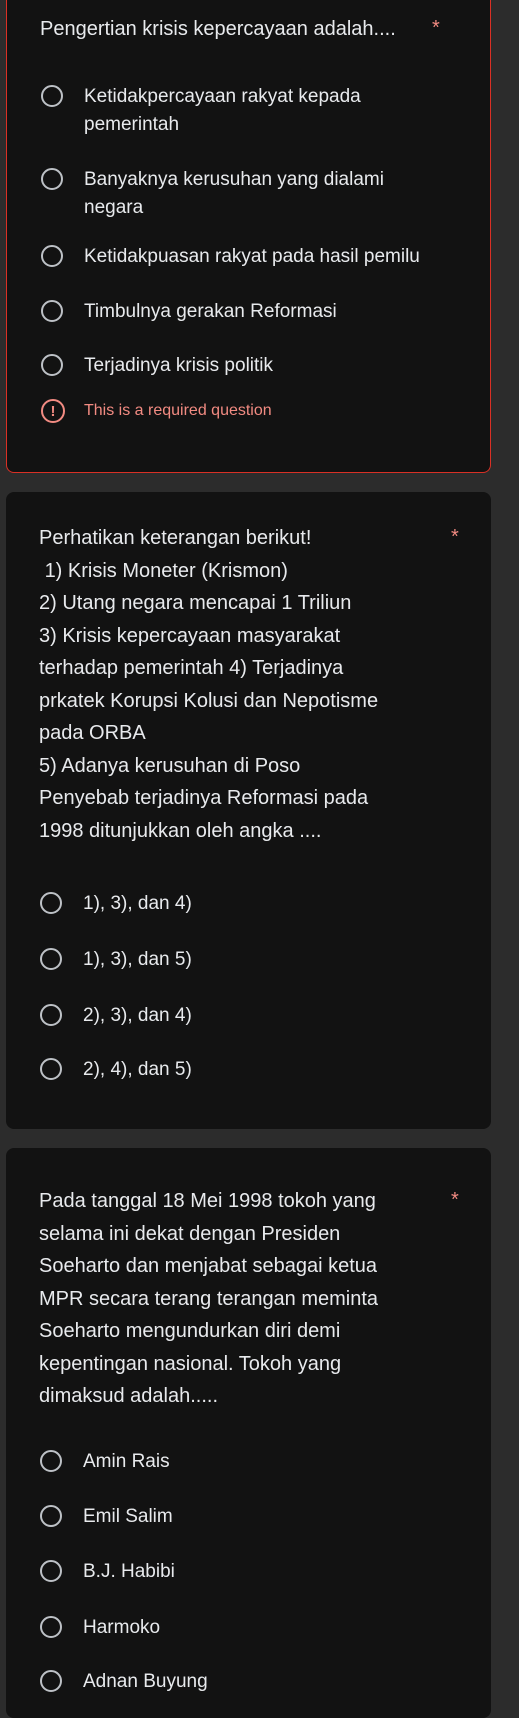 The image size is (519, 1718). Describe the element at coordinates (250, 1572) in the screenshot. I see `radio-option: B.J. Habibi` at that location.